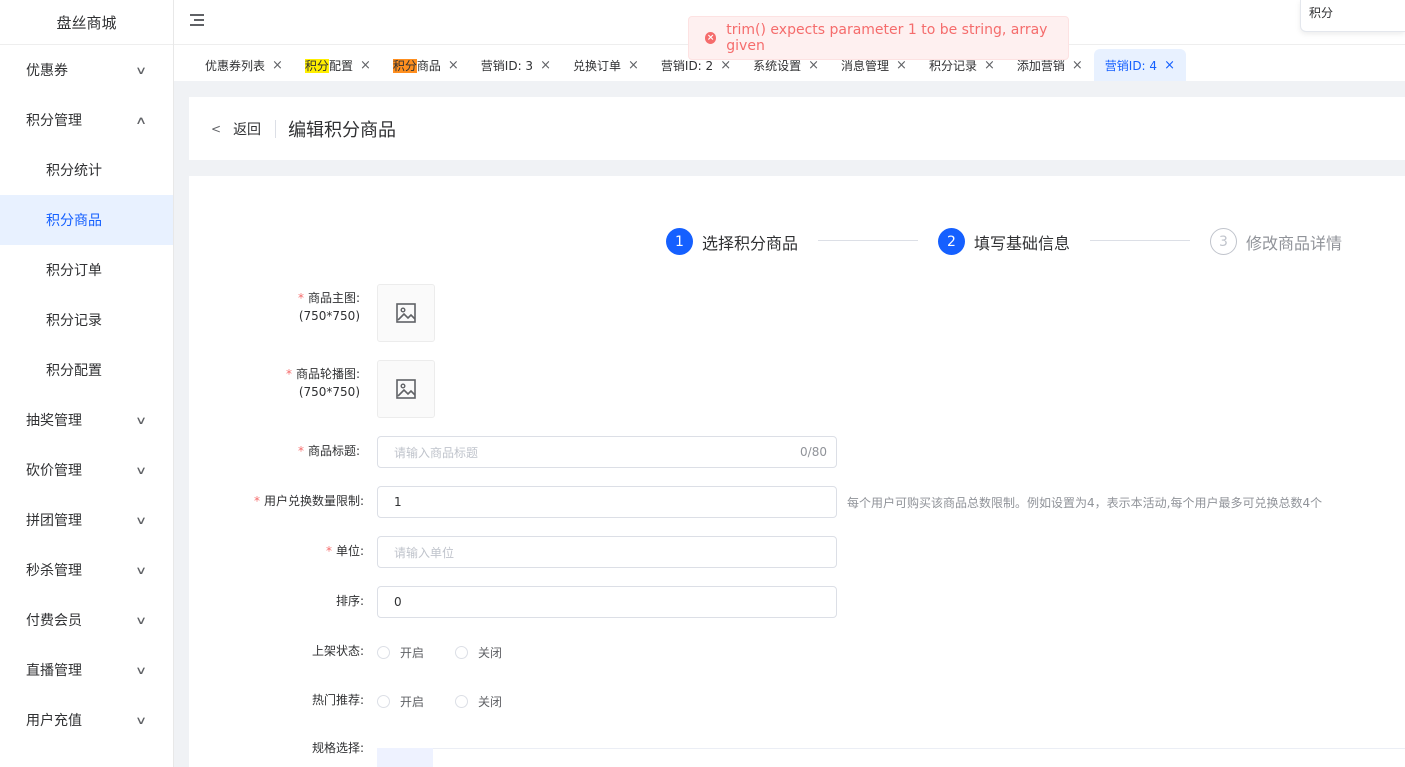 This screenshot has height=767, width=1405. Describe the element at coordinates (54, 471) in the screenshot. I see `menu-item-label: 砍价管理` at that location.